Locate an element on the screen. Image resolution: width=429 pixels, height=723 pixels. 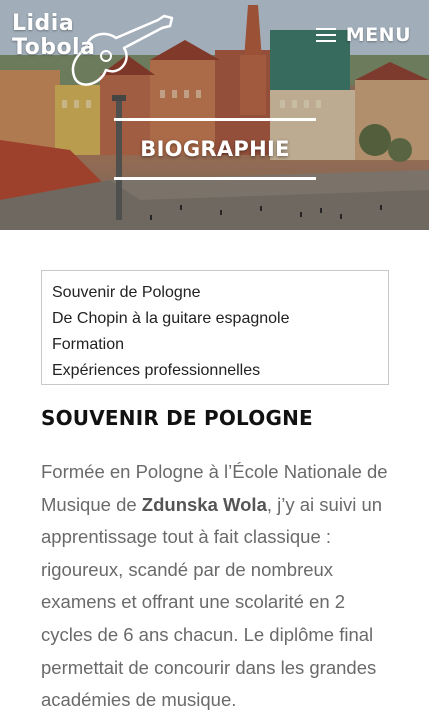
page-title: BIOGRAPHIE is located at coordinates (215, 149).